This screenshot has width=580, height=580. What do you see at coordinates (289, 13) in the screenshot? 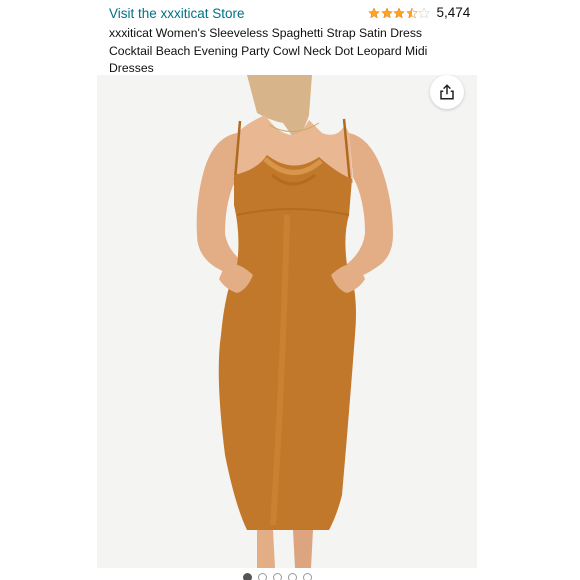
I see `store-row: Visit the xxxiticat Store 5,474` at bounding box center [289, 13].